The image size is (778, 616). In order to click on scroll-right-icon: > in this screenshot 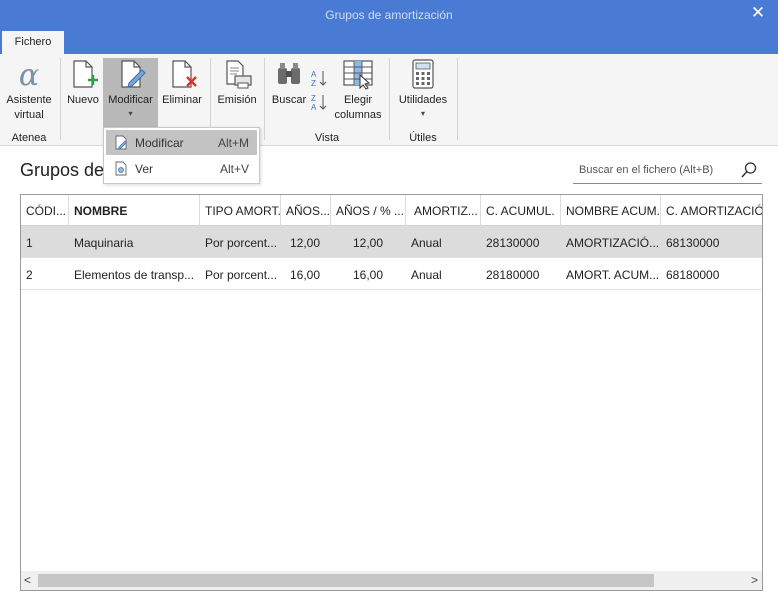, I will do `click(754, 580)`.